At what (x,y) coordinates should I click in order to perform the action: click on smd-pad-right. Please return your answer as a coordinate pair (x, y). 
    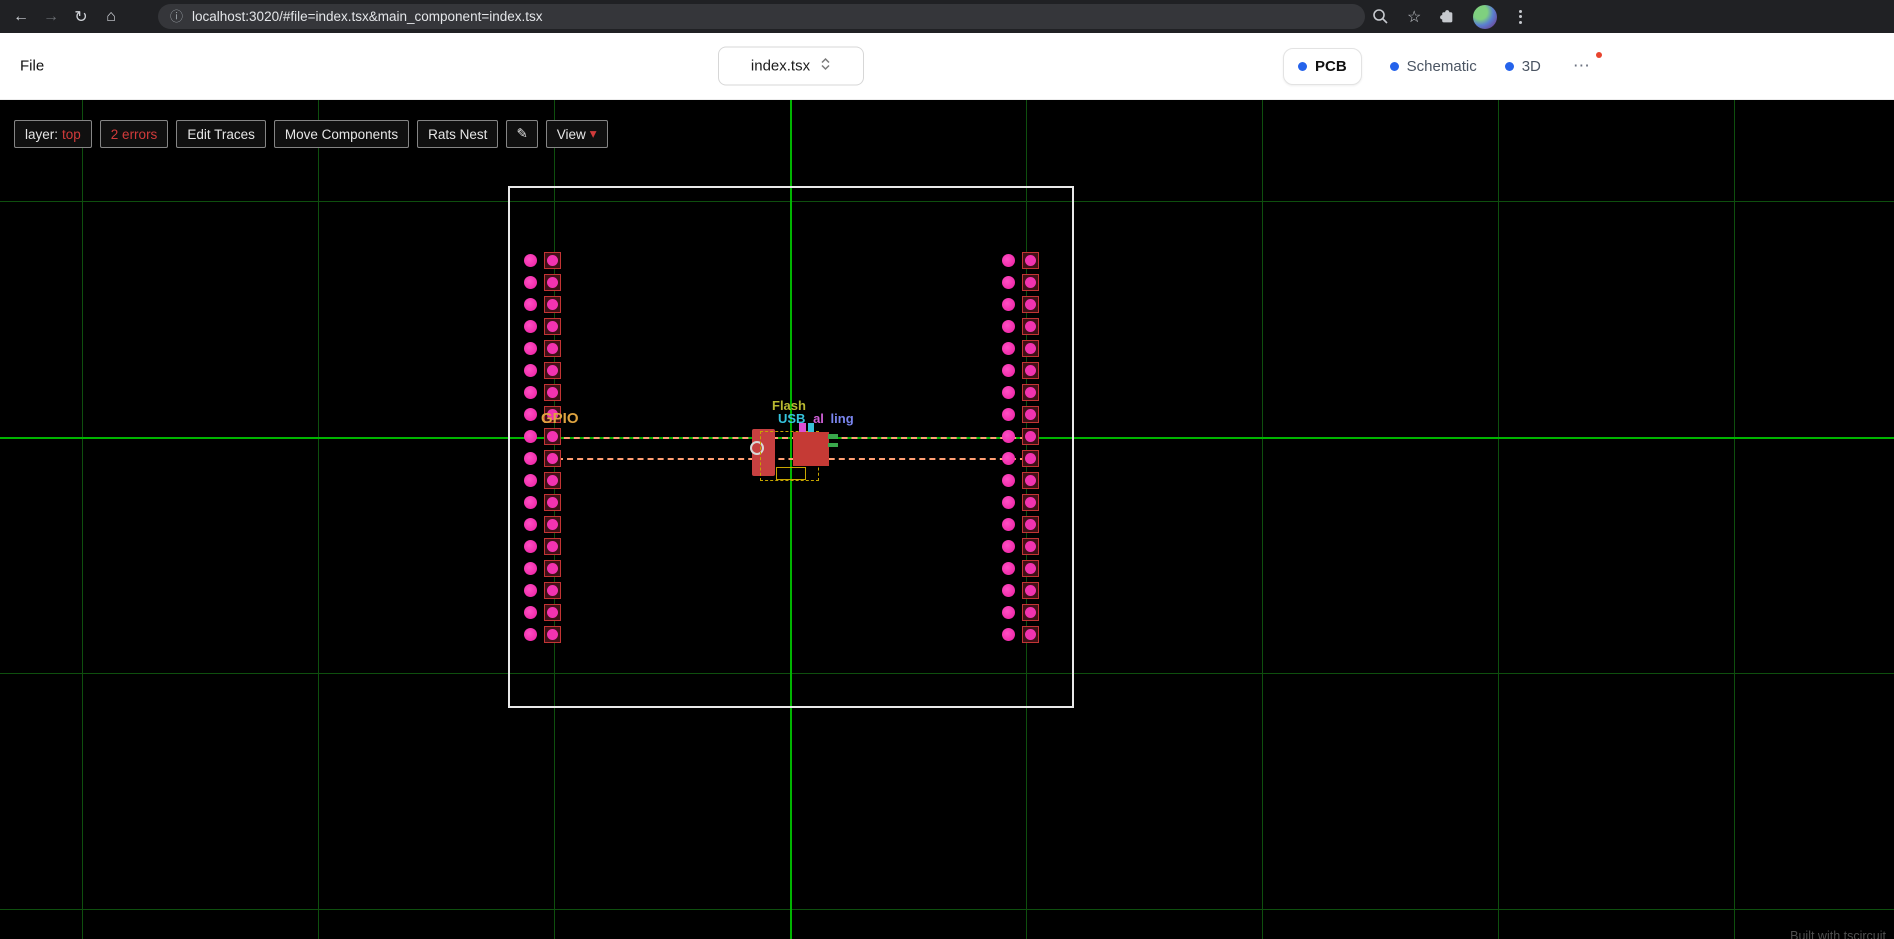
    Looking at the image, I should click on (811, 449).